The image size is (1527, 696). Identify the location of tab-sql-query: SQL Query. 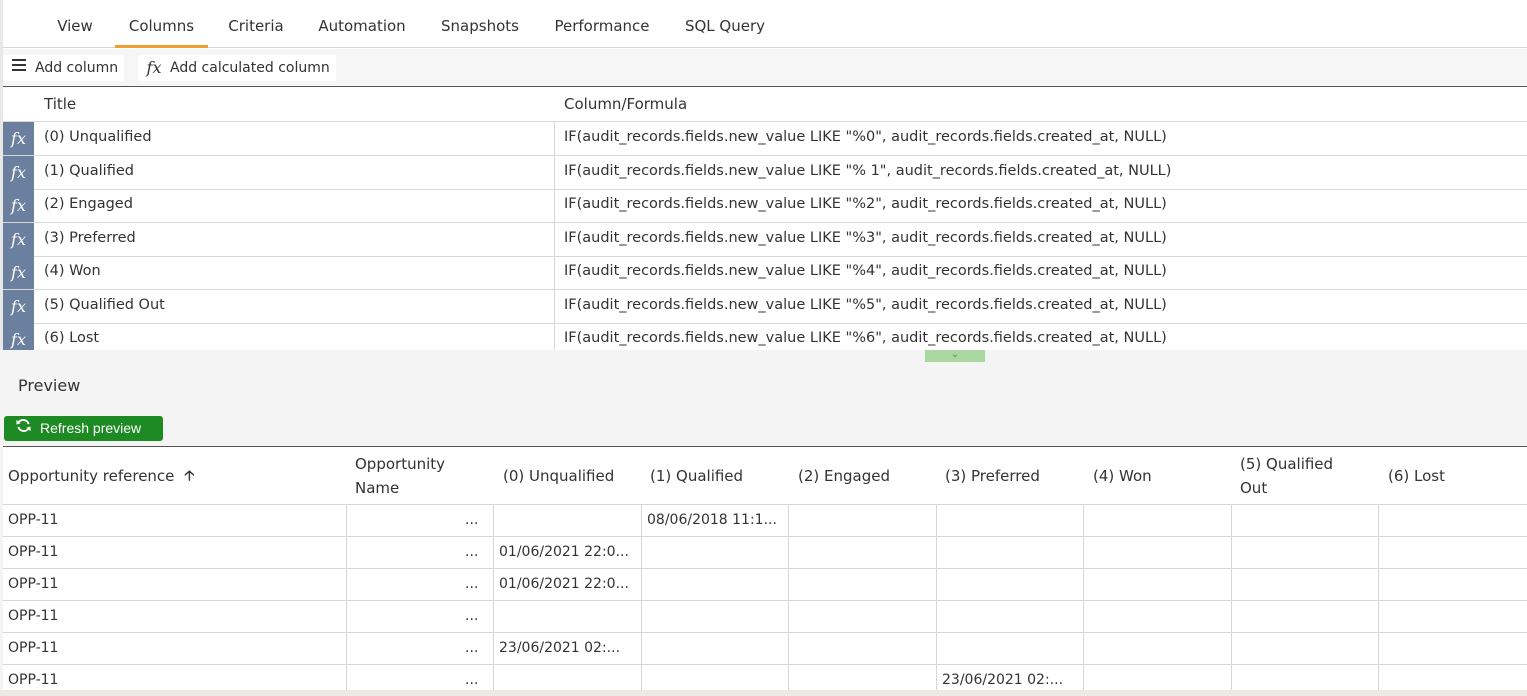
(725, 24).